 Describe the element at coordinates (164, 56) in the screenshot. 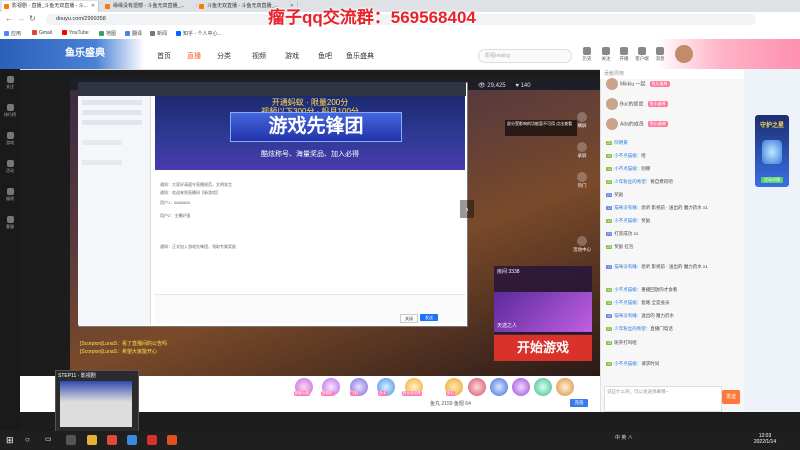

I see `nav-item-home: 首页` at that location.